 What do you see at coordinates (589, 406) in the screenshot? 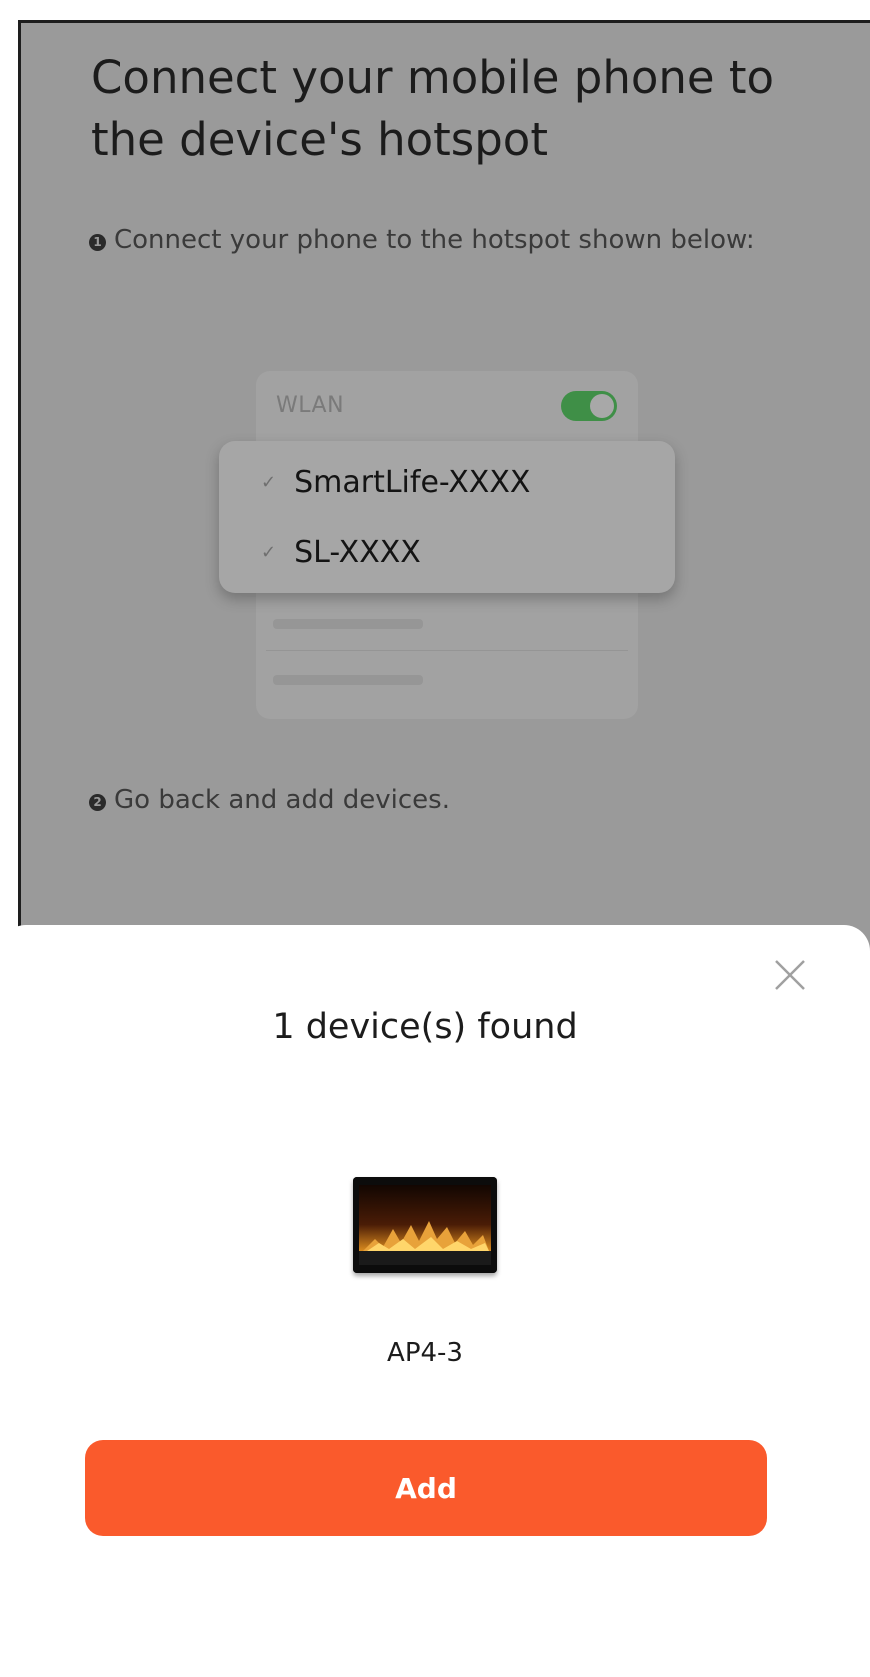
I see `wlan-toggle` at bounding box center [589, 406].